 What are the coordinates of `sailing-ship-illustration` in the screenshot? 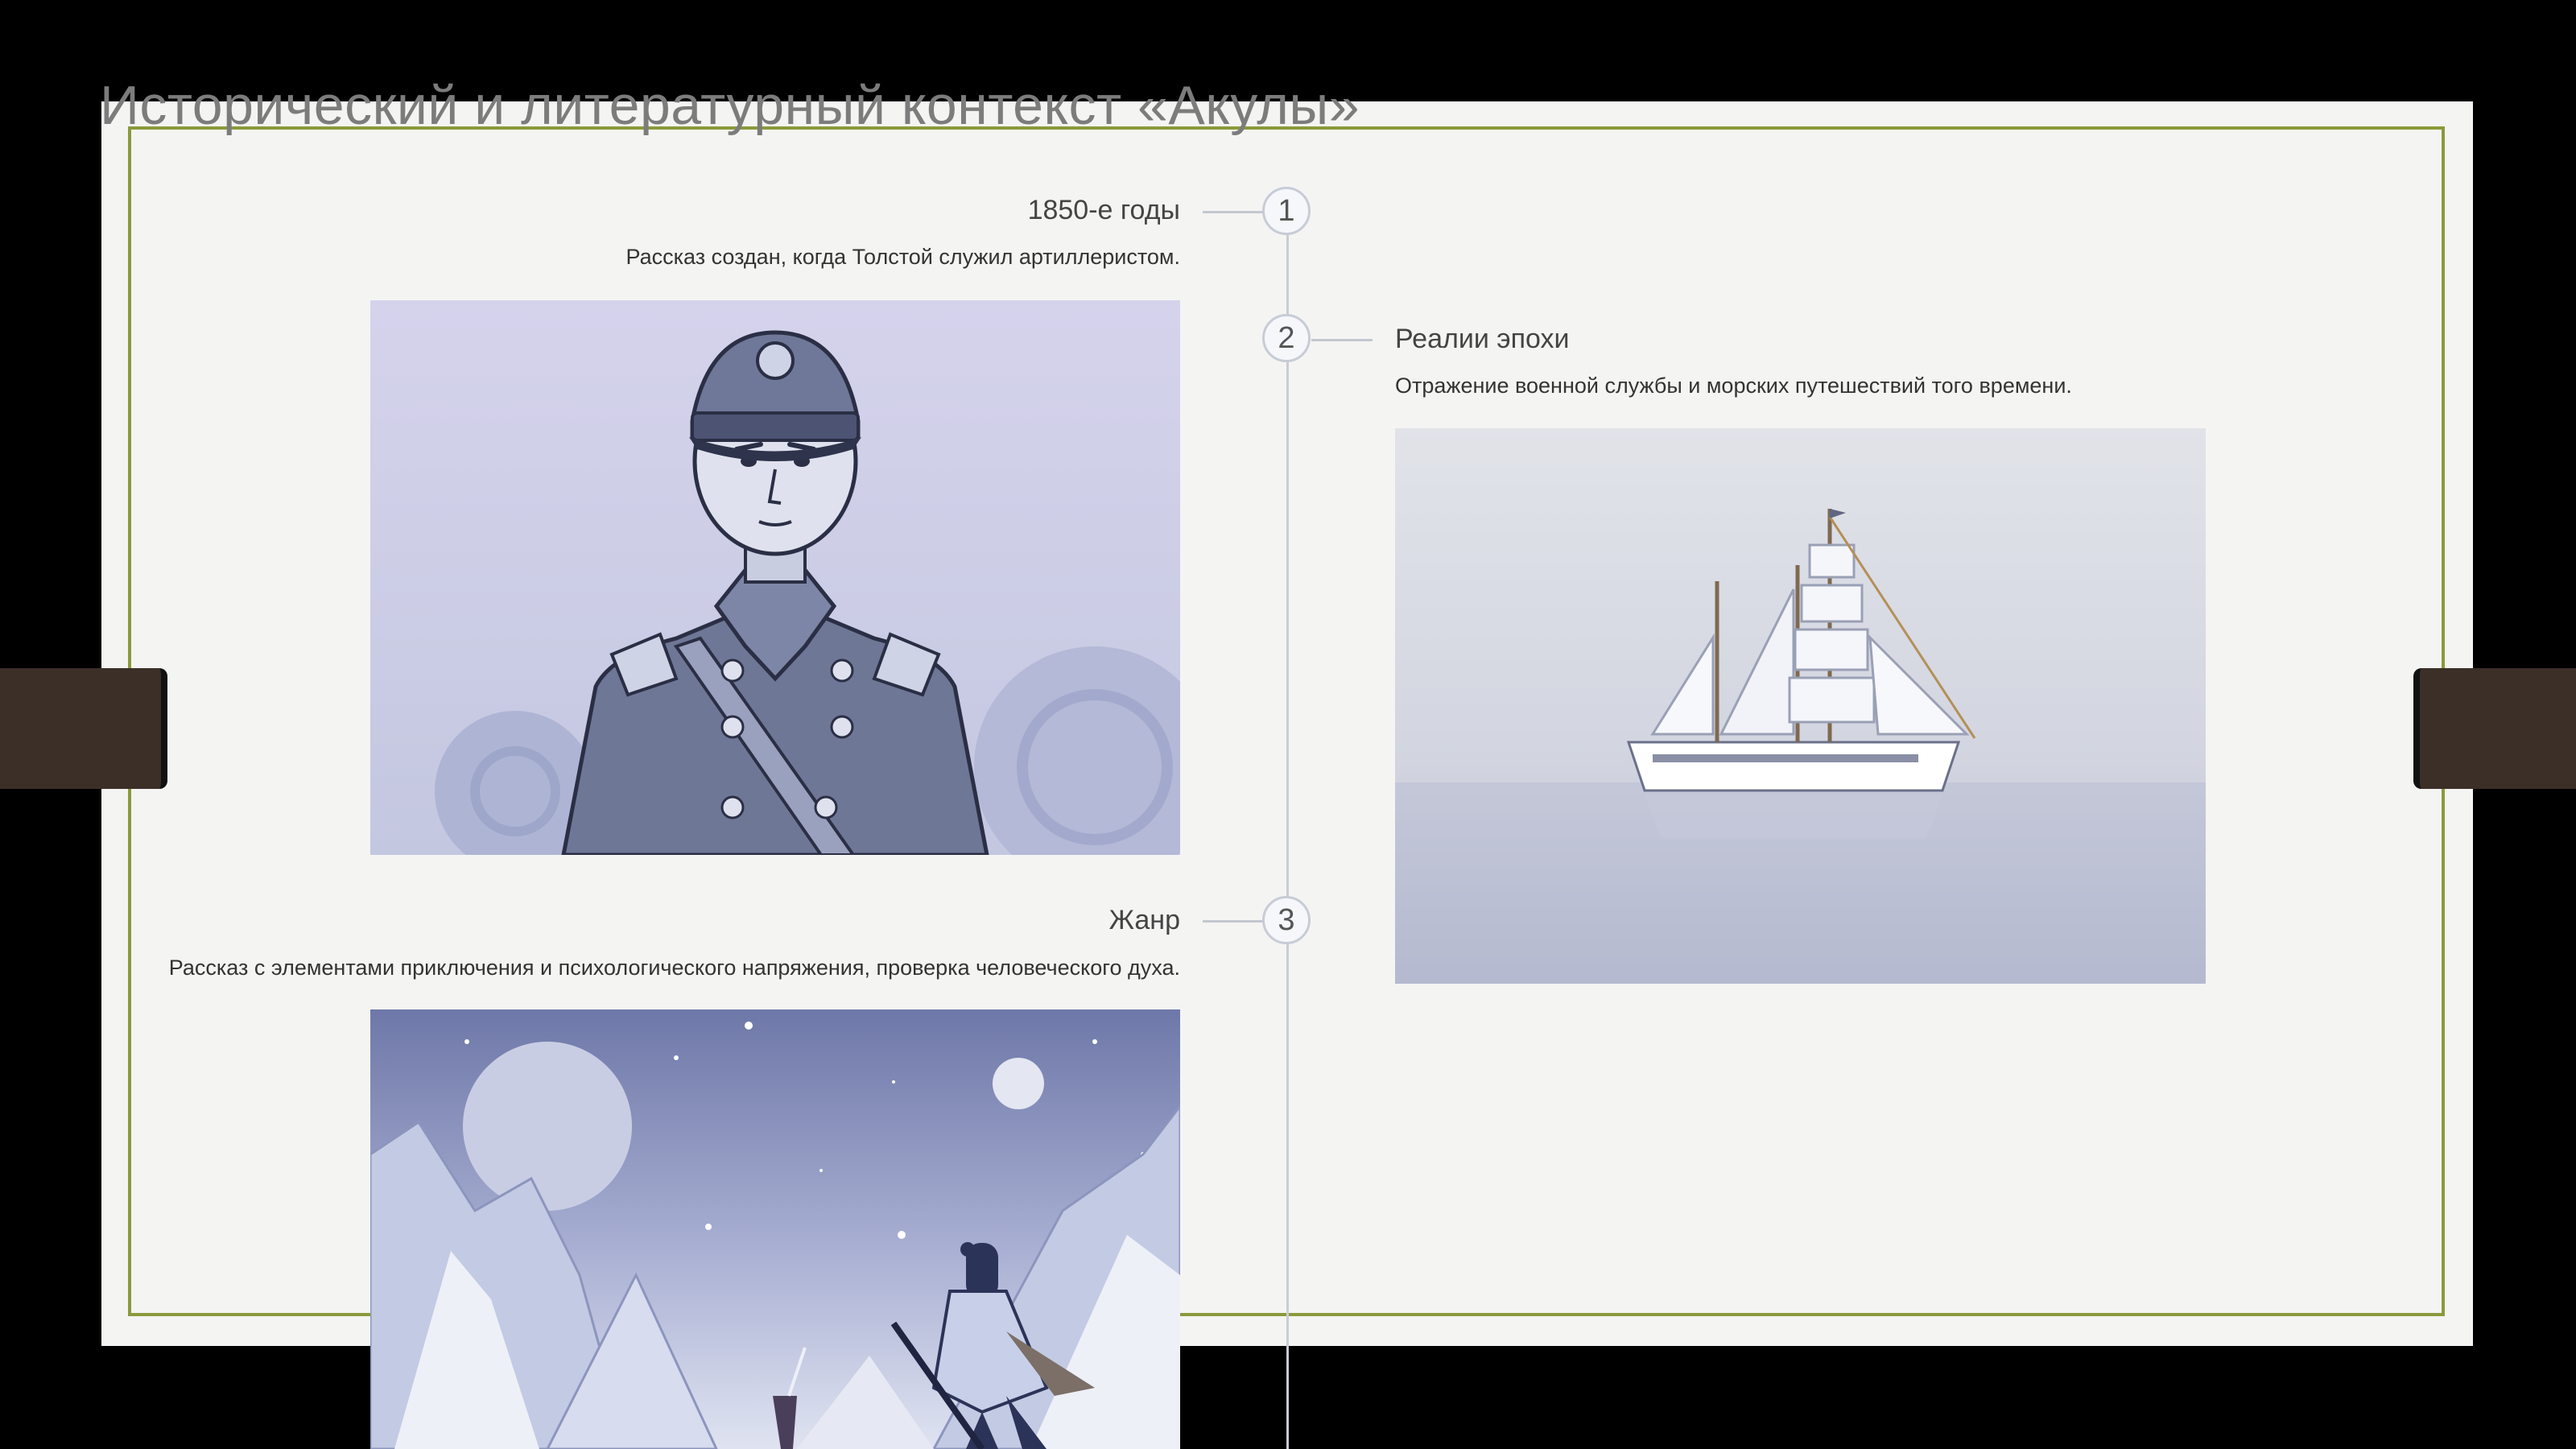 It's located at (1800, 706).